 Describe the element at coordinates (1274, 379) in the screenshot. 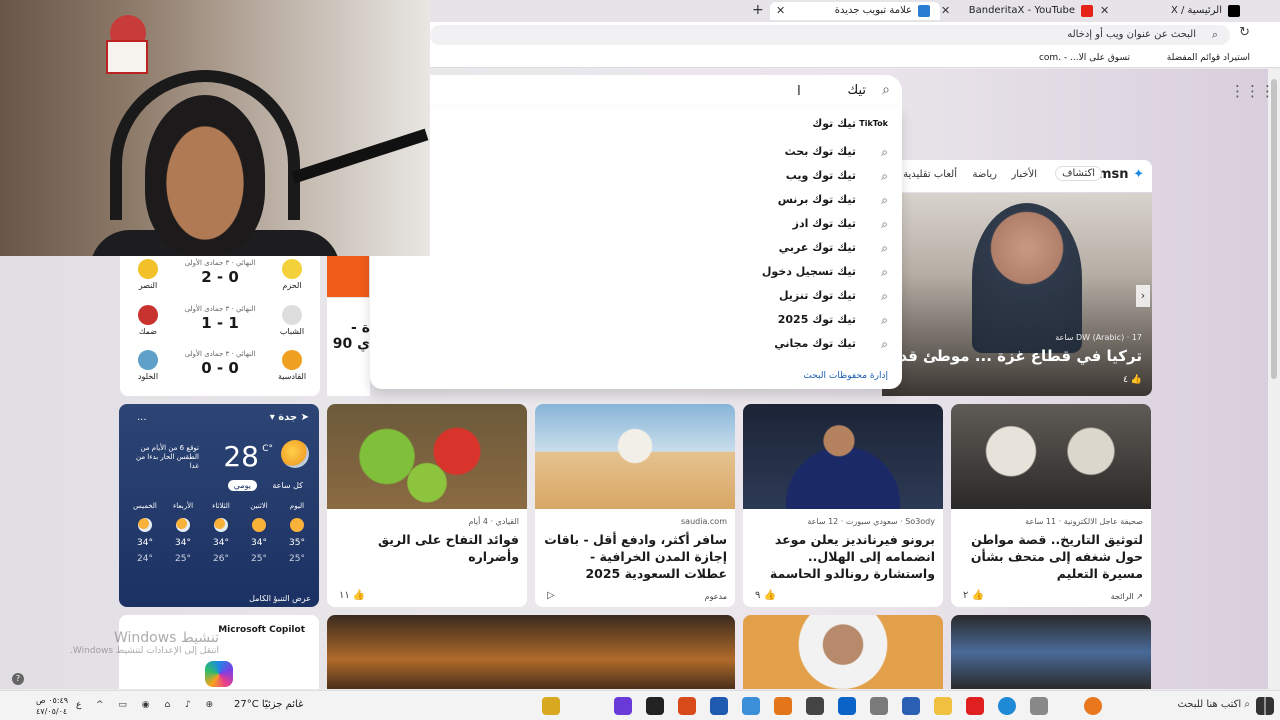

I see `page-scrollbar` at that location.